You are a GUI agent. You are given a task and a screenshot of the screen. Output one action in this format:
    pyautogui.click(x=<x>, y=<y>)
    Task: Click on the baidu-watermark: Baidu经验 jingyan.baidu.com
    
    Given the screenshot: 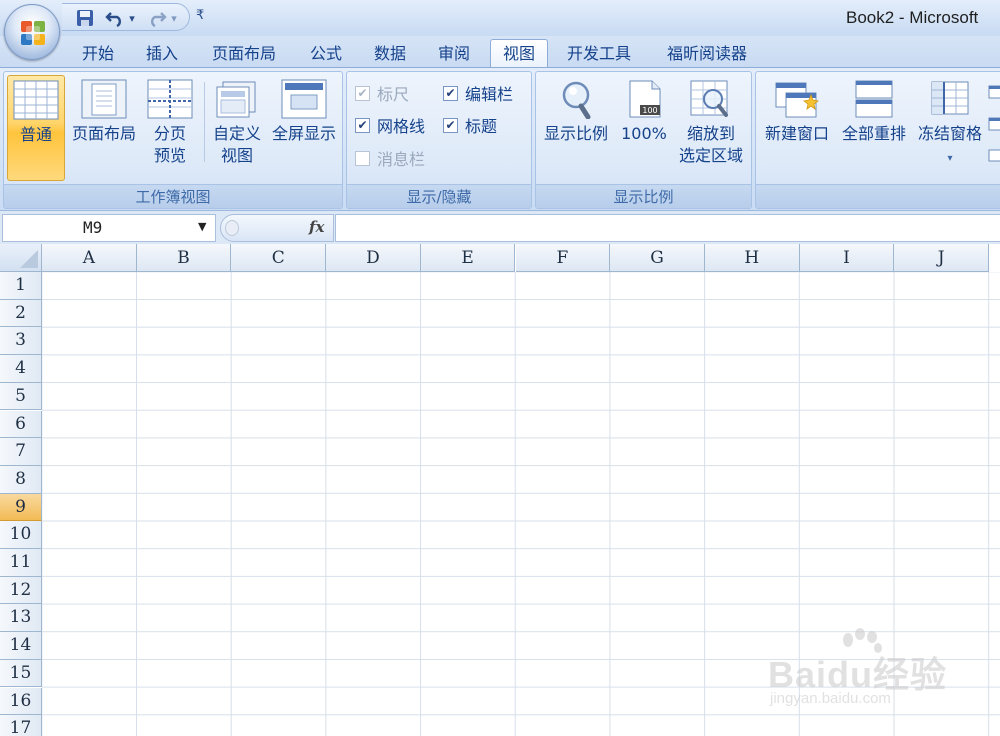 What is the action you would take?
    pyautogui.click(x=858, y=673)
    